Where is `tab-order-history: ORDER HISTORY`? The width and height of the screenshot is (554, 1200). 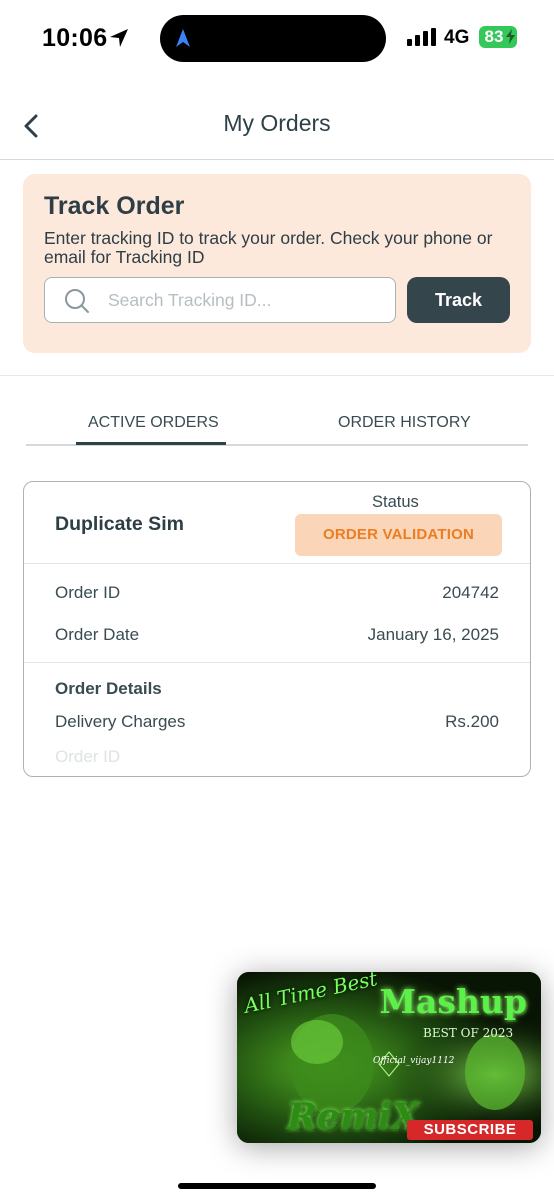
tab-order-history: ORDER HISTORY is located at coordinates (404, 423).